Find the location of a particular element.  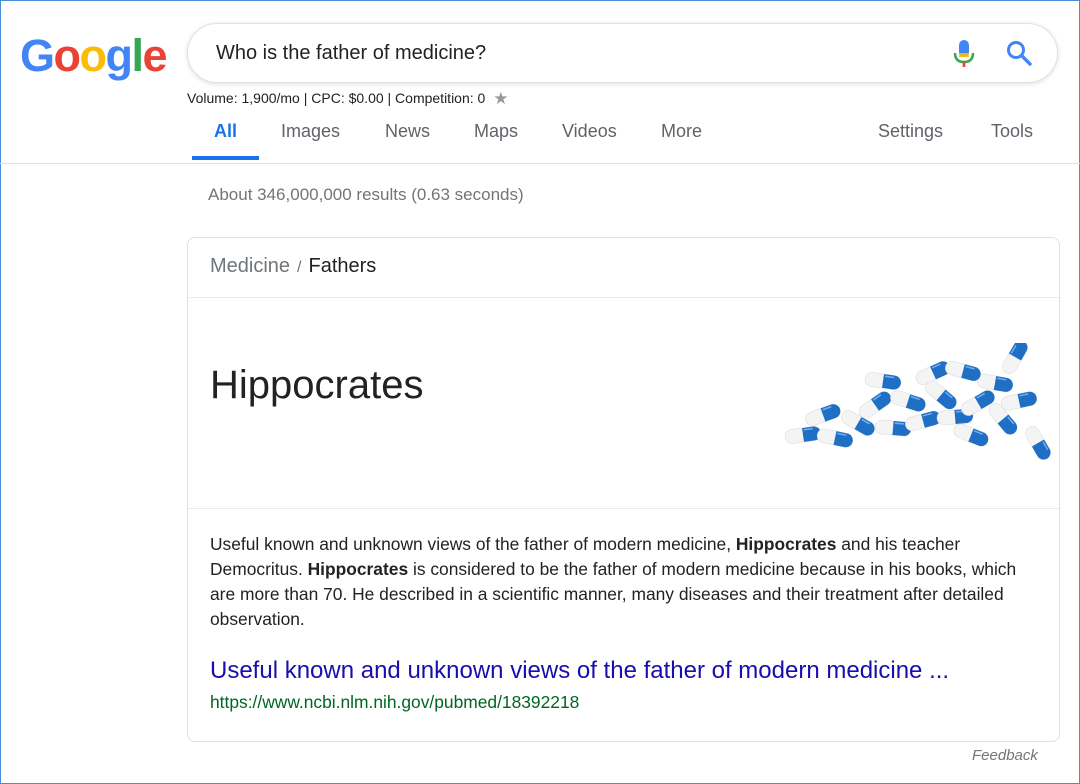

result-stats: About 346,000,000 results (0.63 seconds) is located at coordinates (366, 194).